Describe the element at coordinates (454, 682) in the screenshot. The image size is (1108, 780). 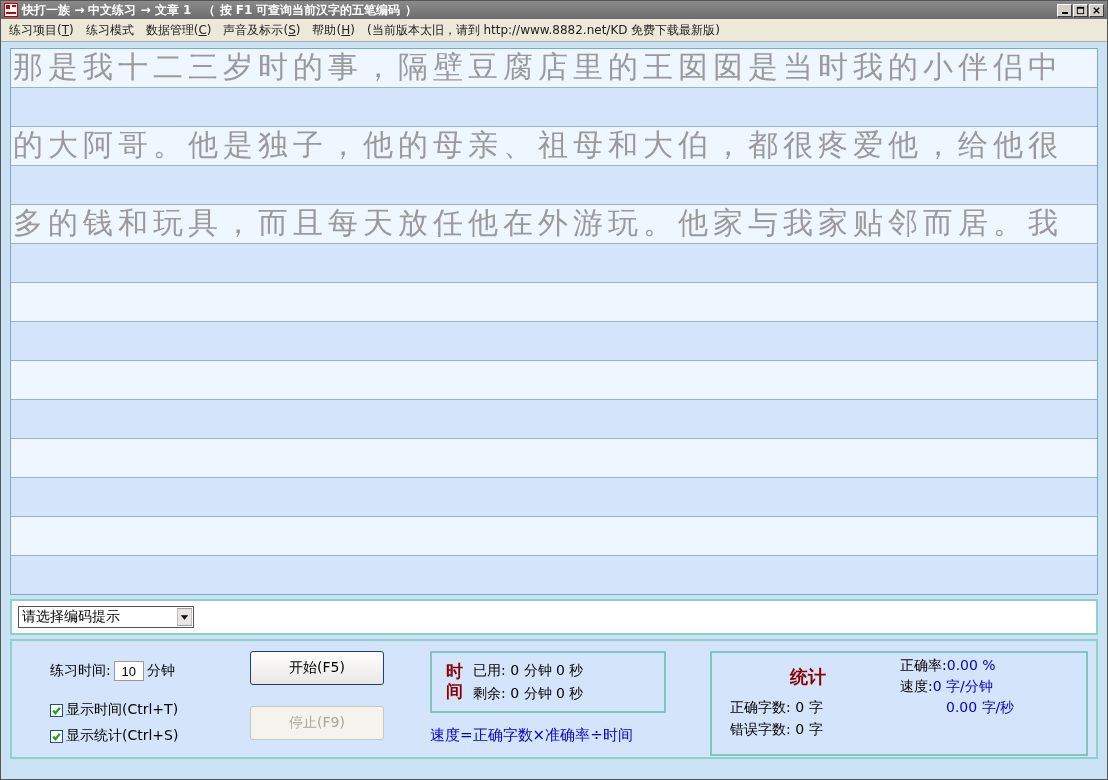
I see `time-title: 时间` at that location.